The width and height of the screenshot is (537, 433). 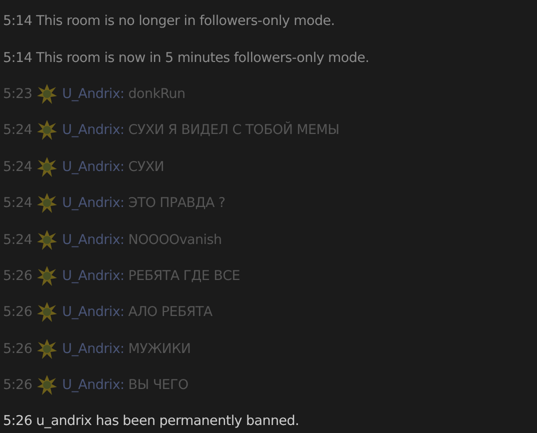 I want to click on chat-message: ВЫ ЧЕГО, so click(x=158, y=385).